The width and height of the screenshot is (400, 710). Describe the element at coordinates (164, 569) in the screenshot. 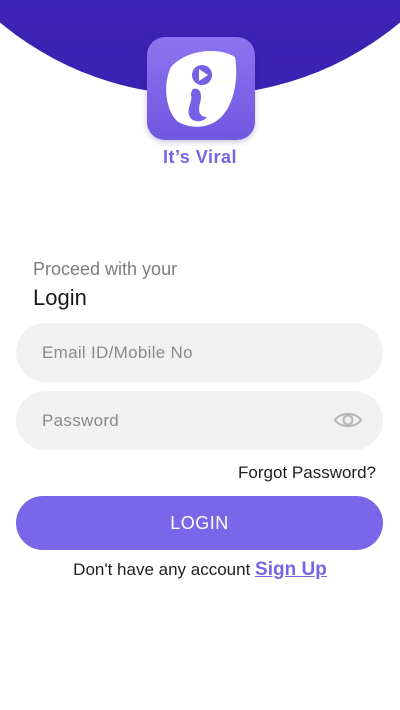

I see `signup-prompt: Don't have any account` at that location.